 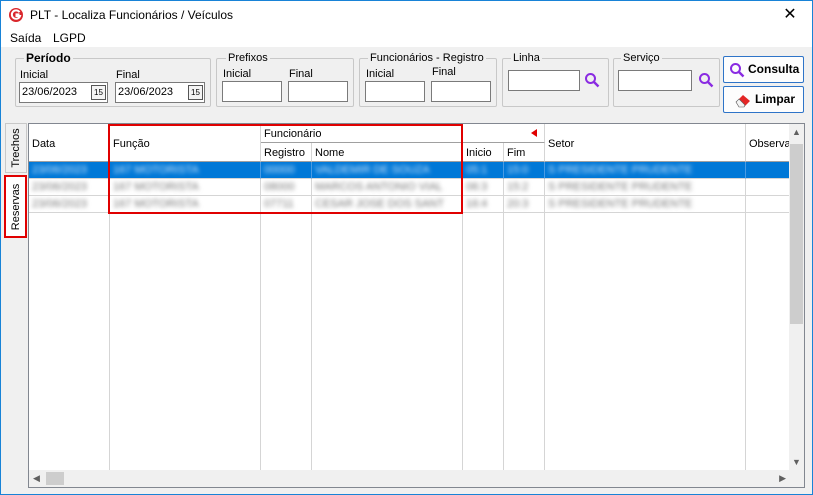 I want to click on header-observacao: Observa, so click(x=768, y=143).